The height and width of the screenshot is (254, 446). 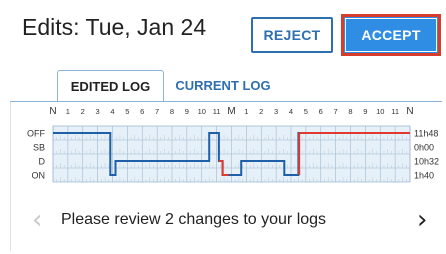 What do you see at coordinates (39, 176) in the screenshot?
I see `status-row-label: ON` at bounding box center [39, 176].